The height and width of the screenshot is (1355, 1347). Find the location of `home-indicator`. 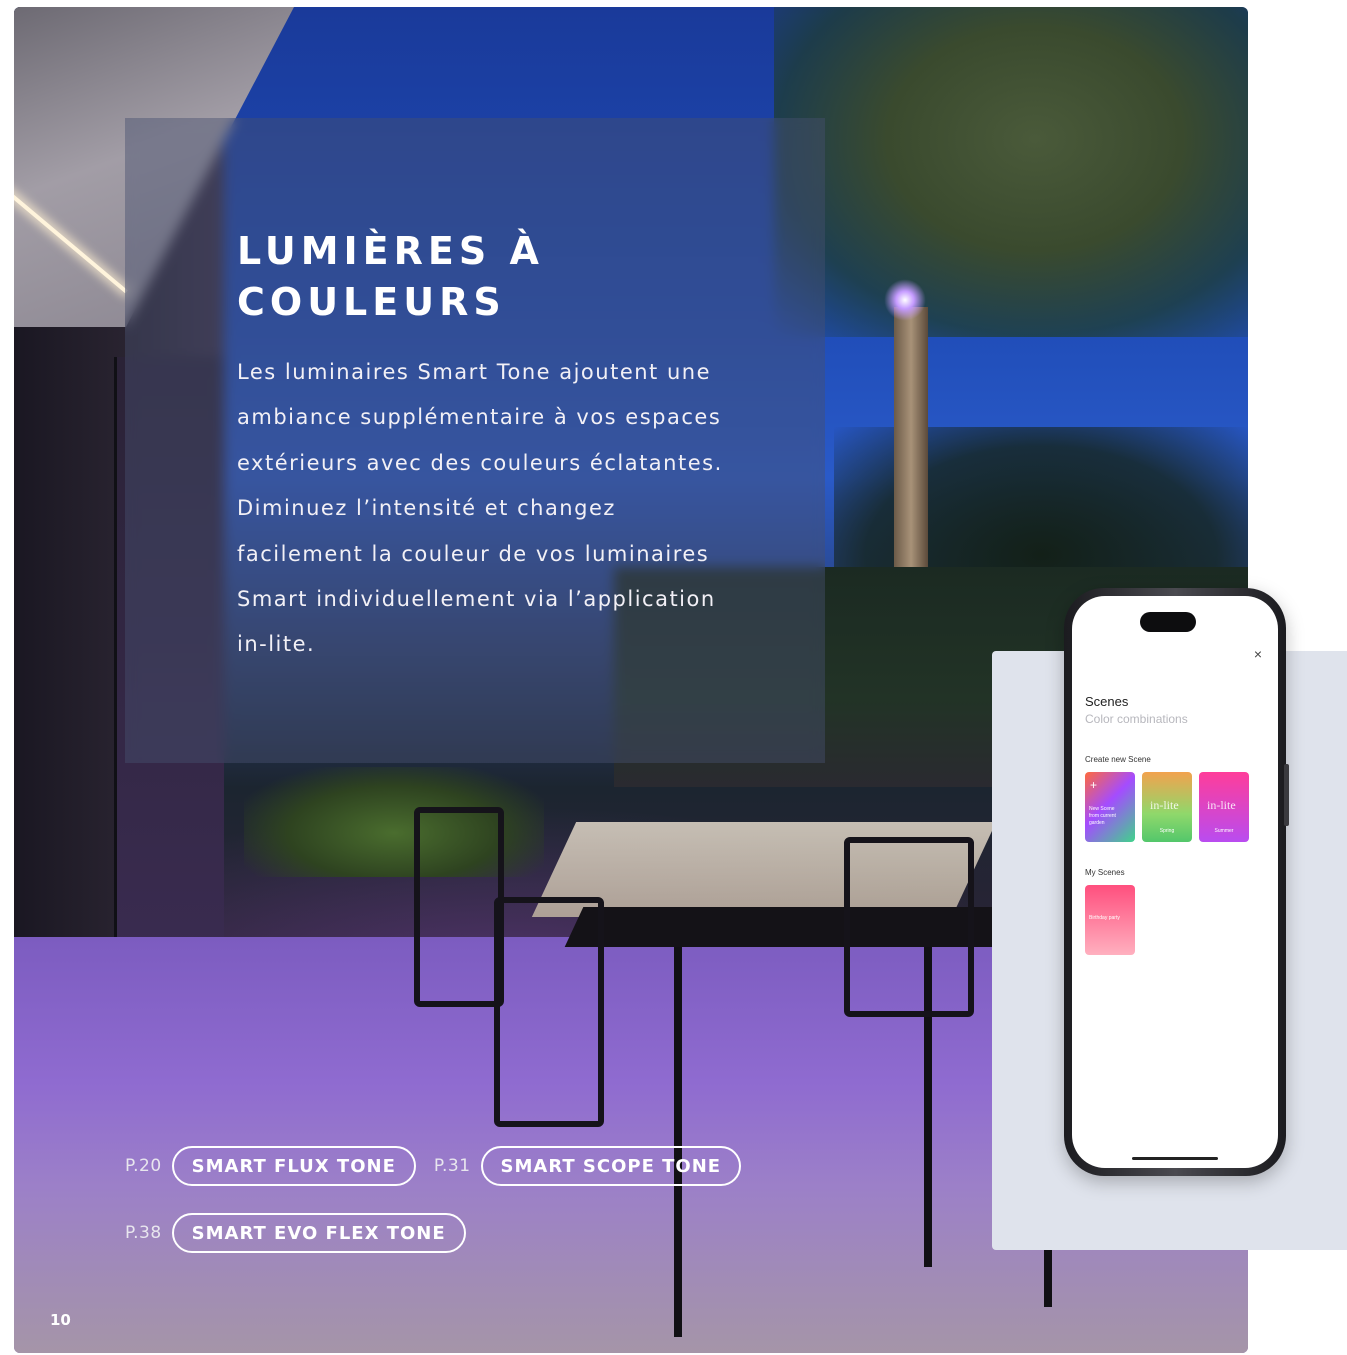

home-indicator is located at coordinates (1175, 1158).